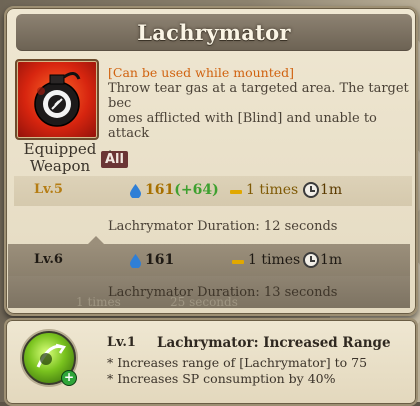 The height and width of the screenshot is (406, 420). What do you see at coordinates (221, 378) in the screenshot?
I see `upgrade-effect-line: * Increases SP consumption by 40%` at bounding box center [221, 378].